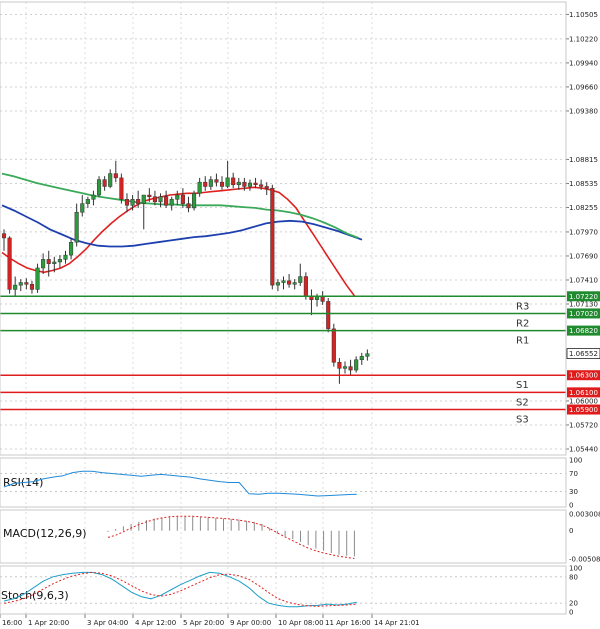 The width and height of the screenshot is (600, 629). What do you see at coordinates (583, 410) in the screenshot?
I see `level-price-label: 1.05900` at bounding box center [583, 410].